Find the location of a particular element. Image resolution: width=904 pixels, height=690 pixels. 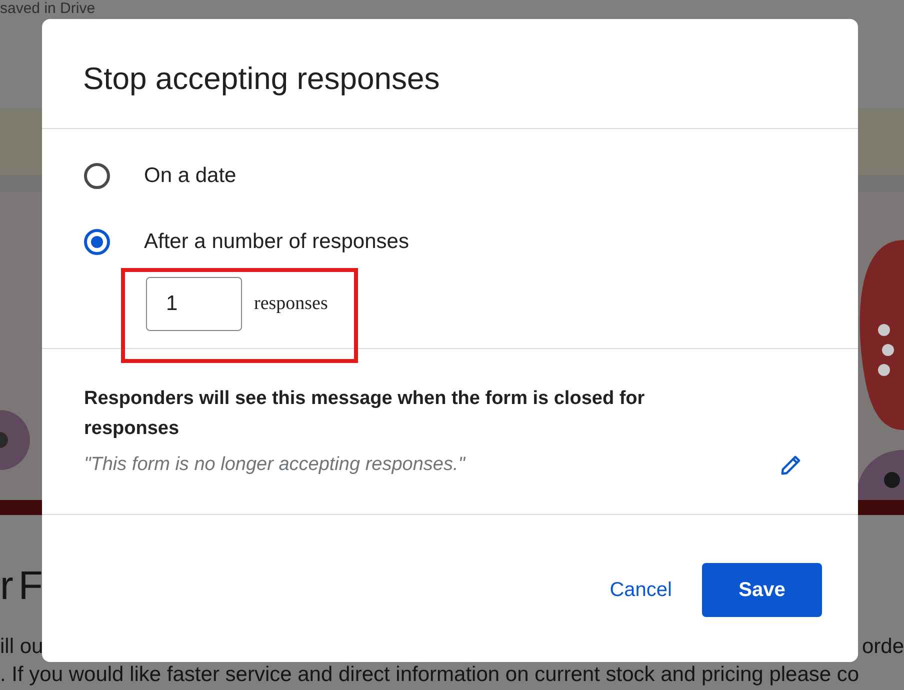

closed-message: "This form is no longer accepting responses." is located at coordinates (275, 465).